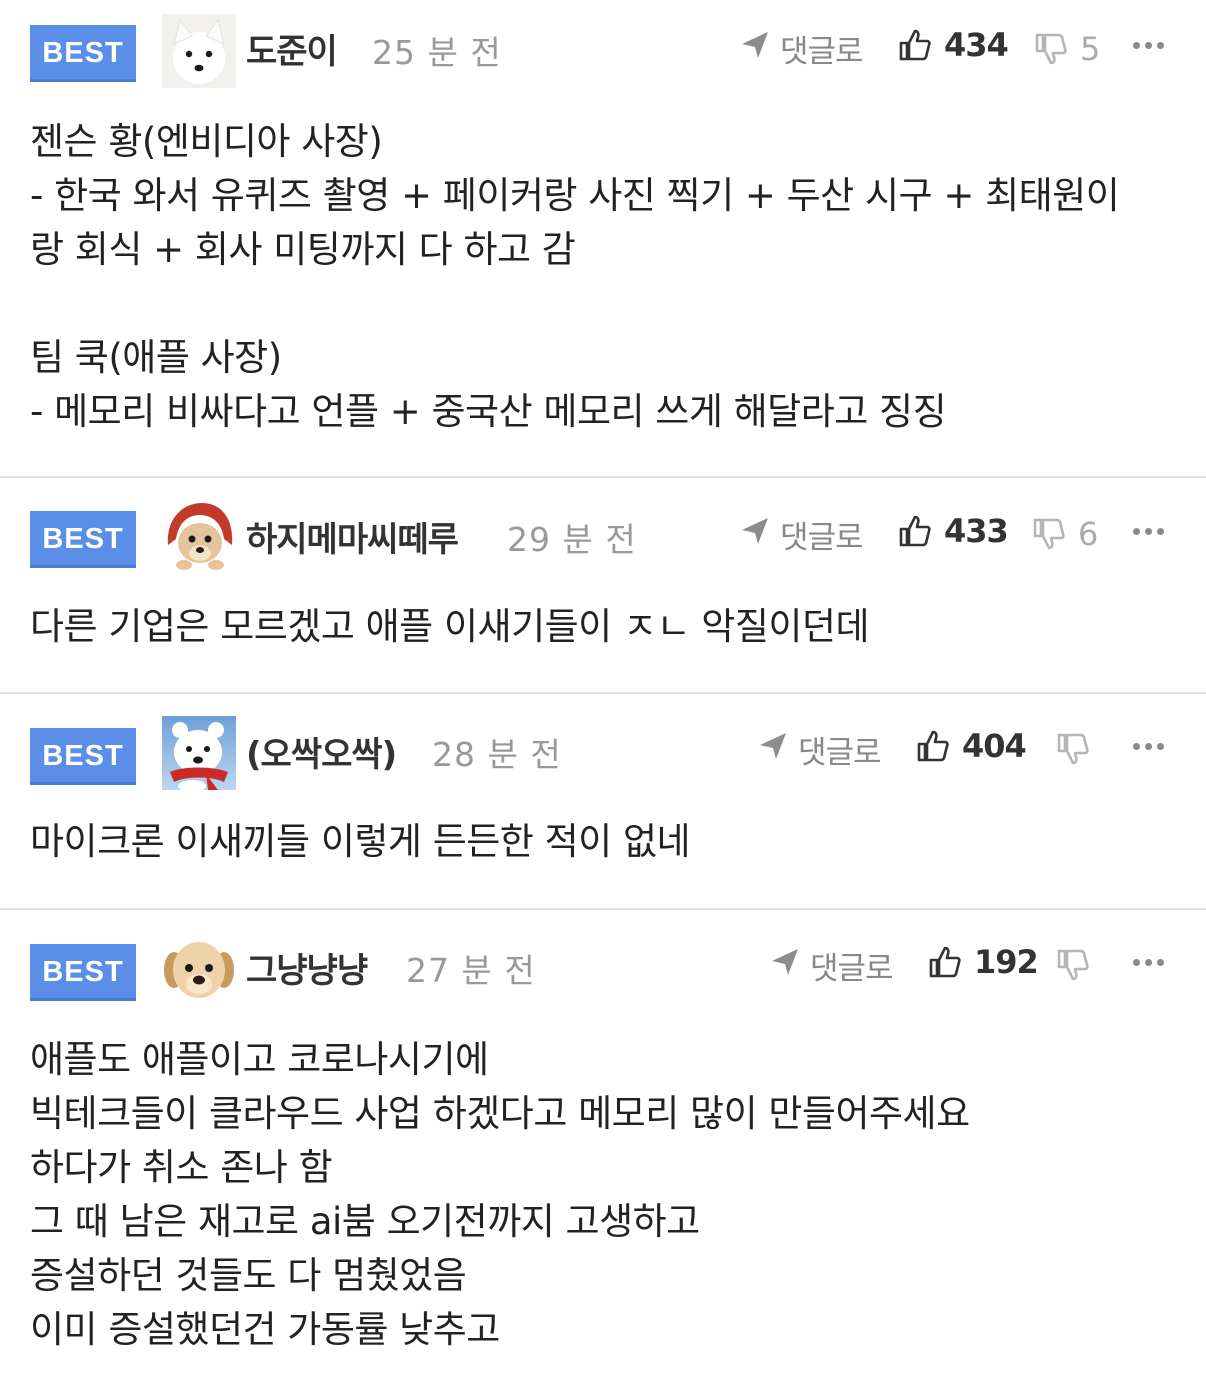 This screenshot has width=1206, height=1377. I want to click on comment-line: 하다가 취소 존나 함, so click(181, 1167).